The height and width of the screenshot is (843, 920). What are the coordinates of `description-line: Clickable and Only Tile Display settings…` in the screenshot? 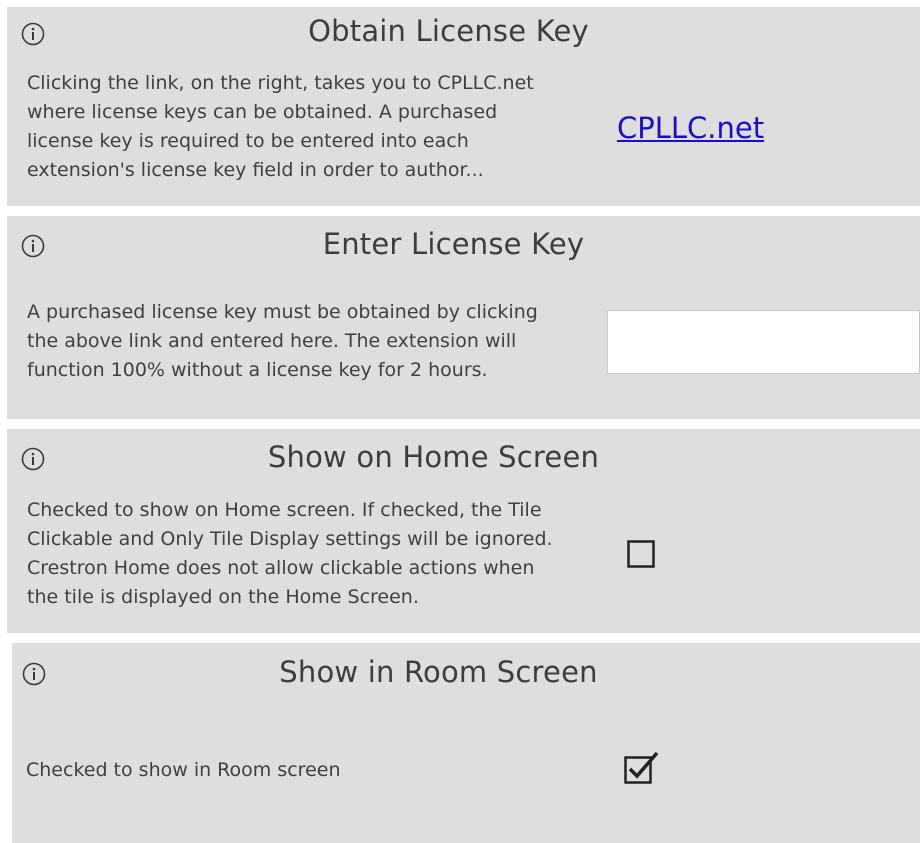 It's located at (290, 539).